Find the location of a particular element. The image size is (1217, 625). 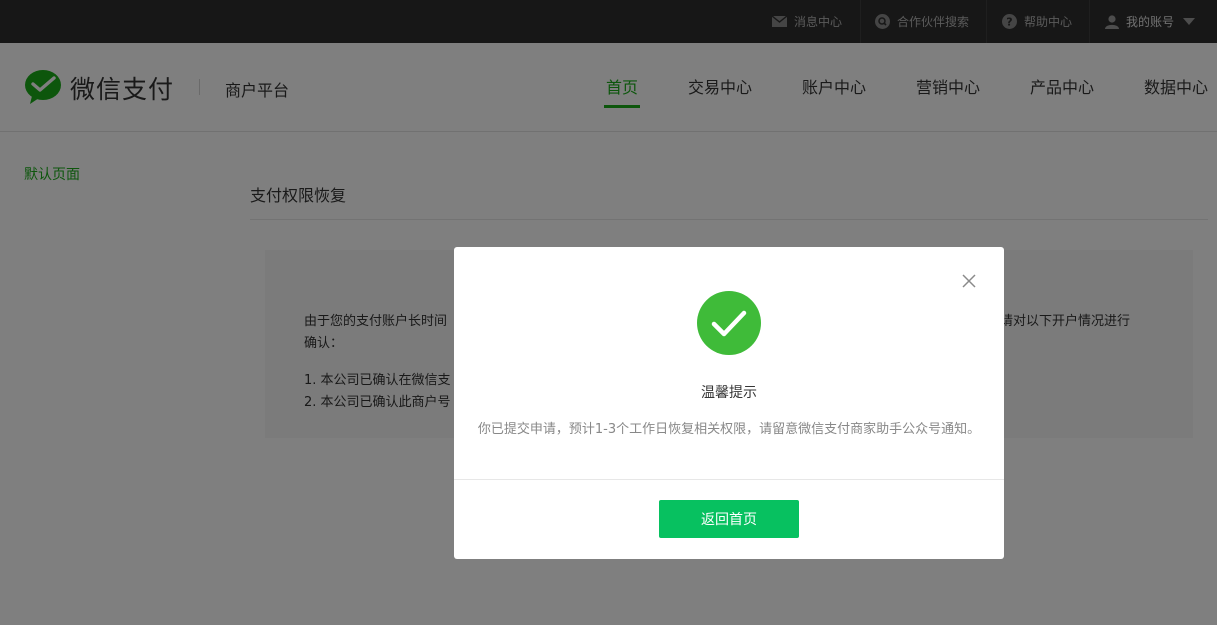

close-icon is located at coordinates (969, 281).